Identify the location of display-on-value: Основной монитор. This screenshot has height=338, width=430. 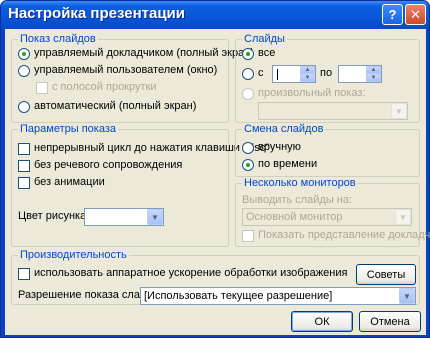
(294, 217).